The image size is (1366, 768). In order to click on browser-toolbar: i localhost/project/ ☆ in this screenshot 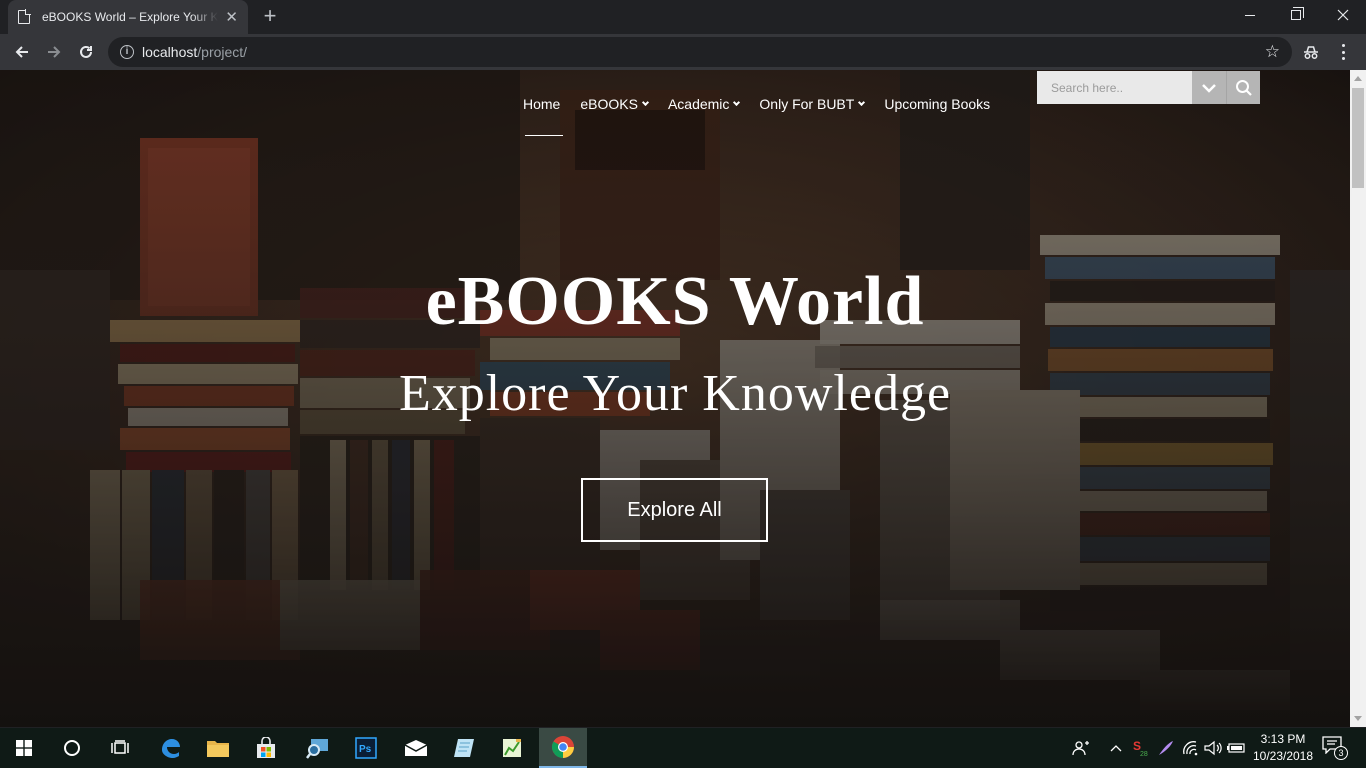, I will do `click(683, 52)`.